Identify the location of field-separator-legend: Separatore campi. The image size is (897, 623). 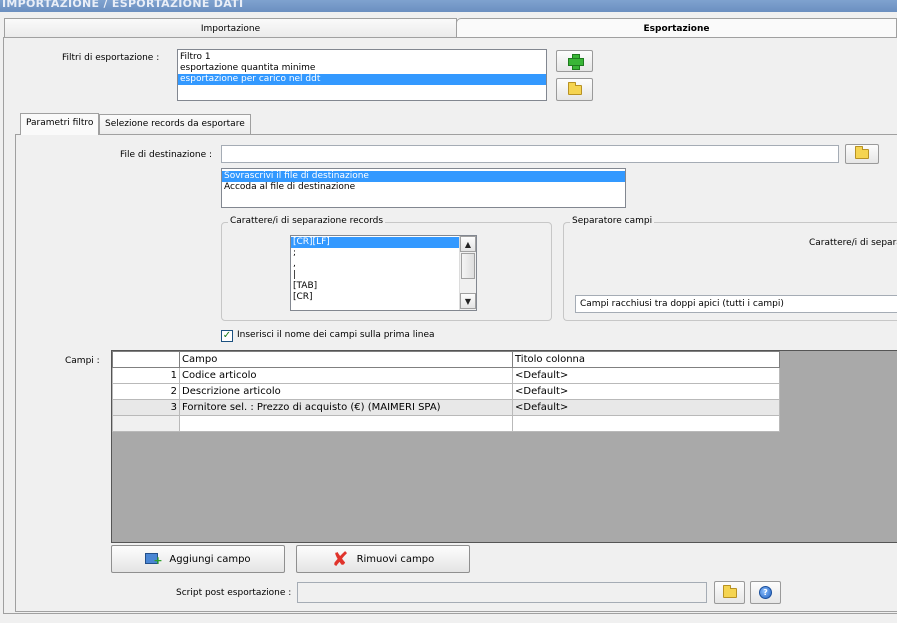
(612, 221).